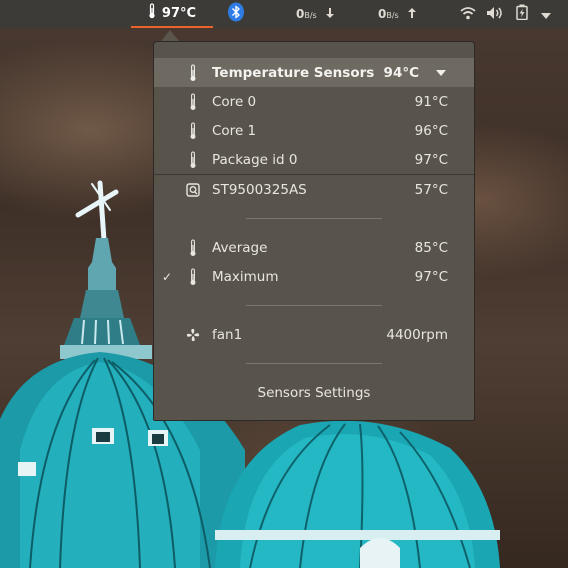  I want to click on sensors-settings-button: Sensors Settings, so click(314, 392).